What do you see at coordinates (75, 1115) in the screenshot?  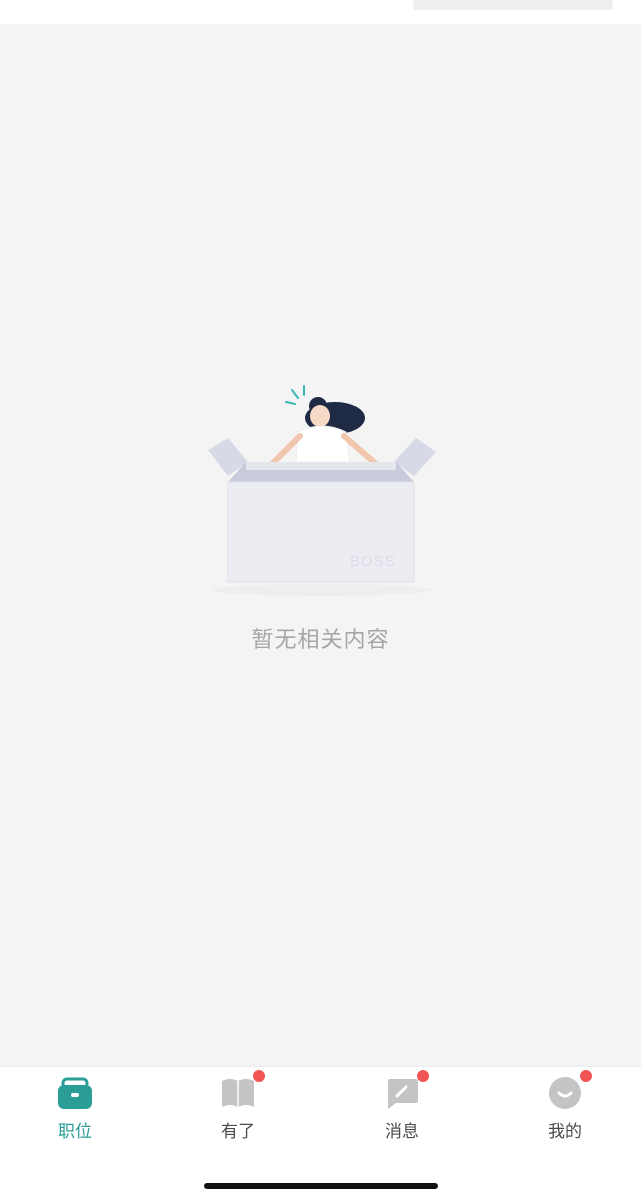 I see `tab-jobs: 职位` at bounding box center [75, 1115].